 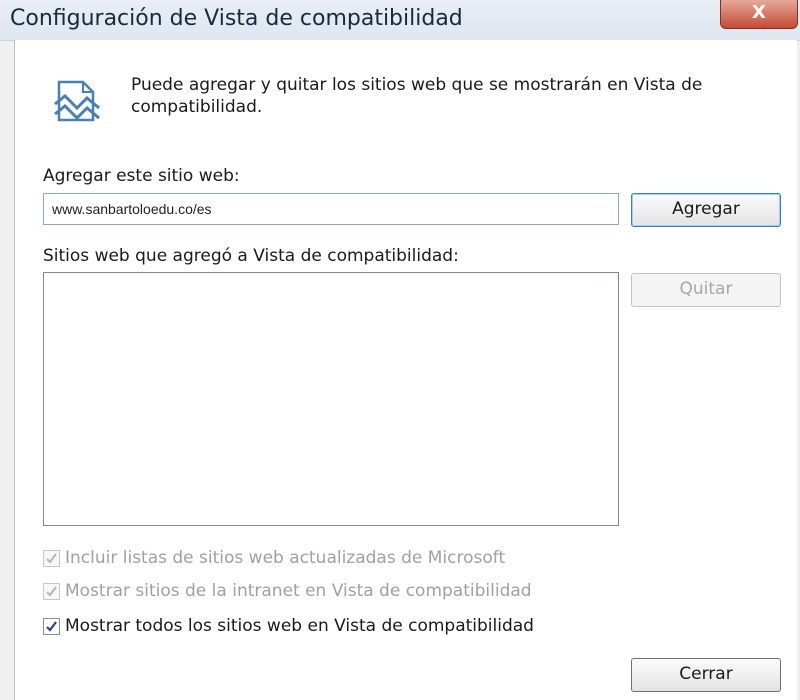 What do you see at coordinates (706, 290) in the screenshot?
I see `remove-button: Quitar` at bounding box center [706, 290].